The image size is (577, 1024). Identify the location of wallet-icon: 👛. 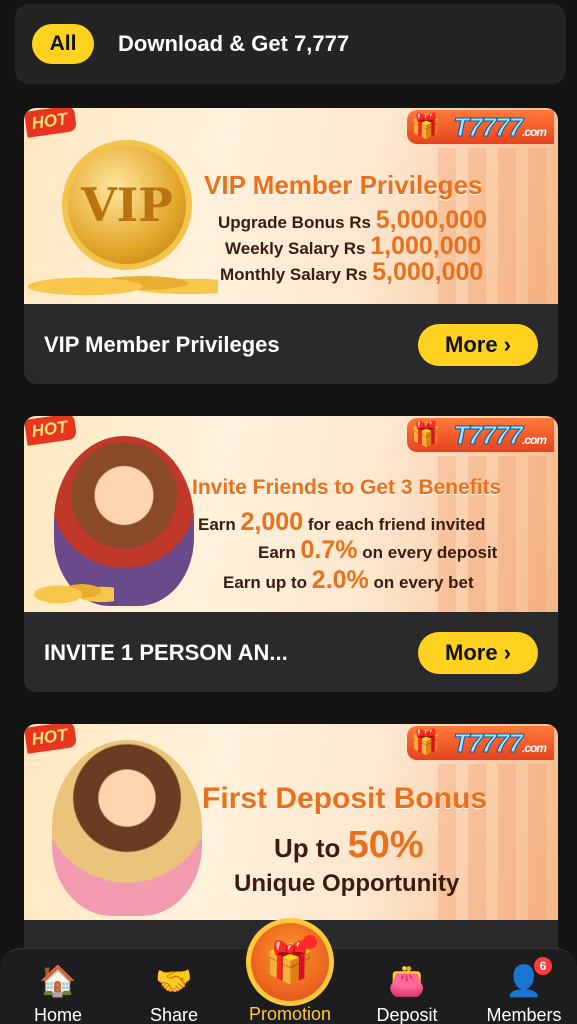
(407, 981).